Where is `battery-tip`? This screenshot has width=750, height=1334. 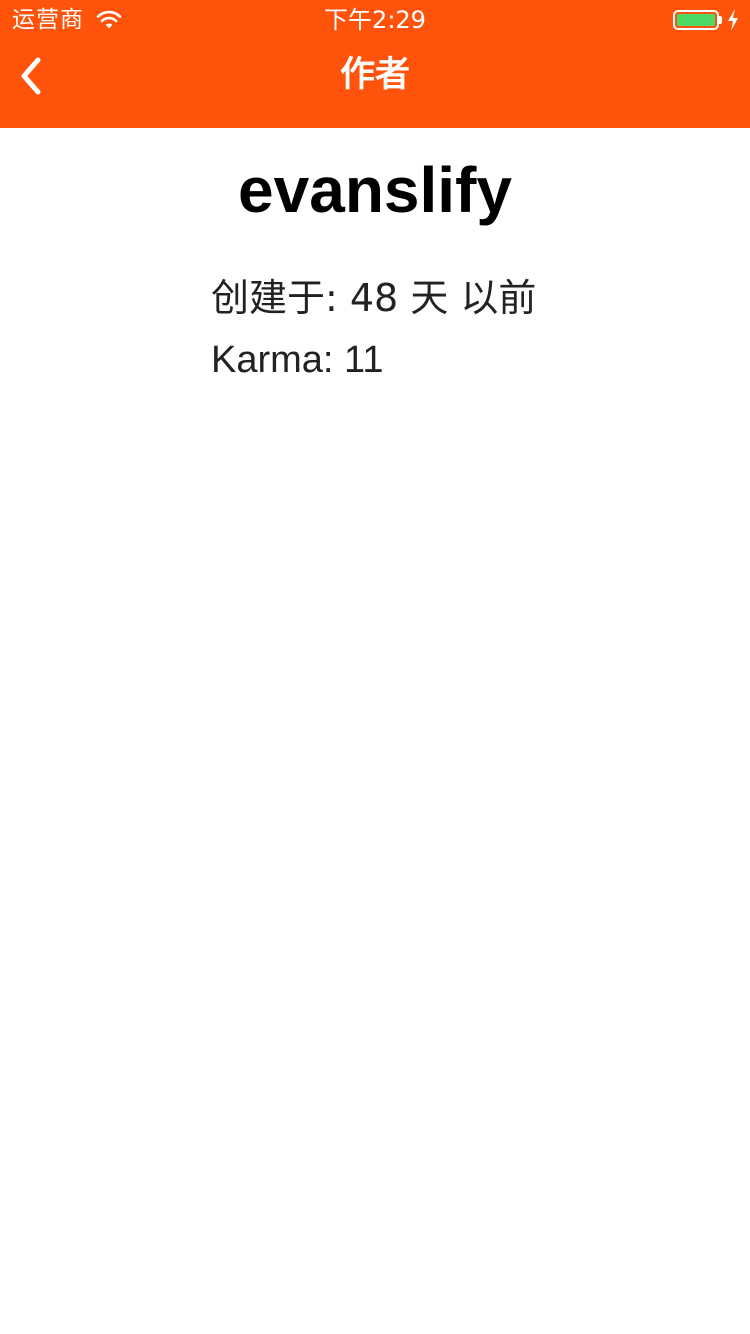
battery-tip is located at coordinates (720, 20).